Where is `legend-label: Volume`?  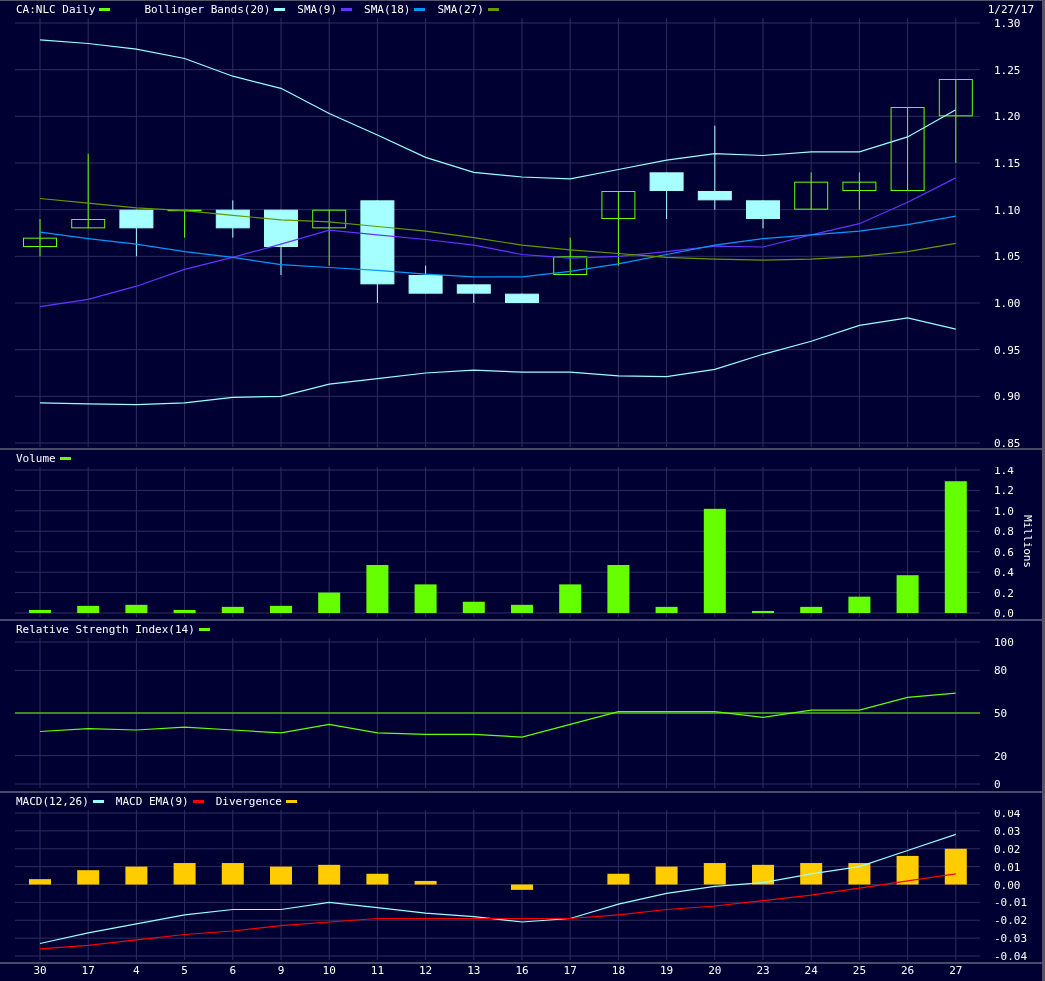
legend-label: Volume is located at coordinates (36, 458).